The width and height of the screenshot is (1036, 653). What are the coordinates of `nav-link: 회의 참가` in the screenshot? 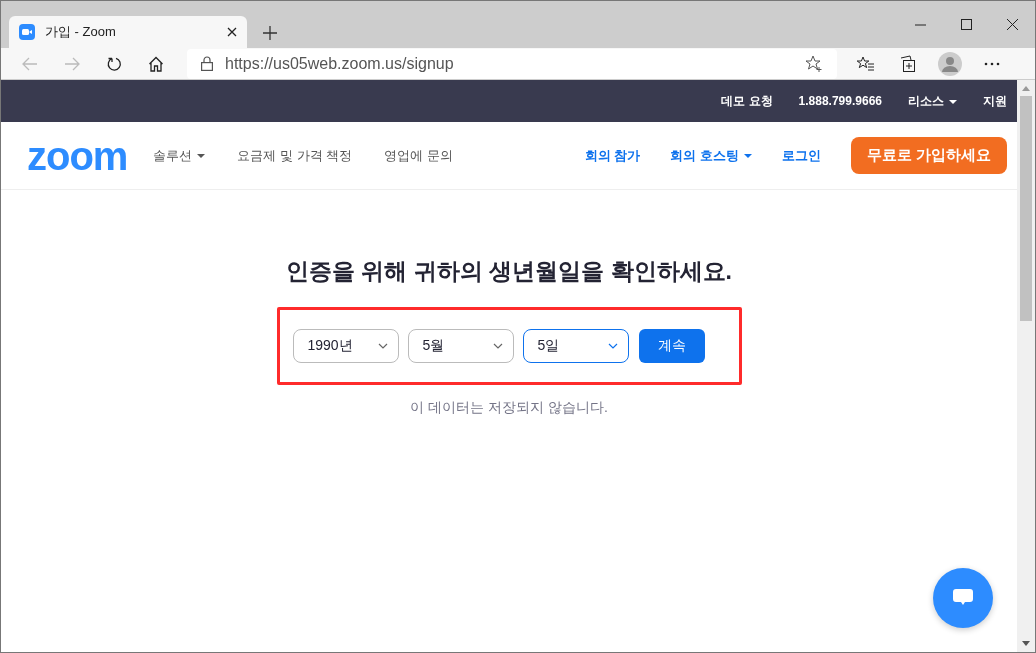 It's located at (612, 155).